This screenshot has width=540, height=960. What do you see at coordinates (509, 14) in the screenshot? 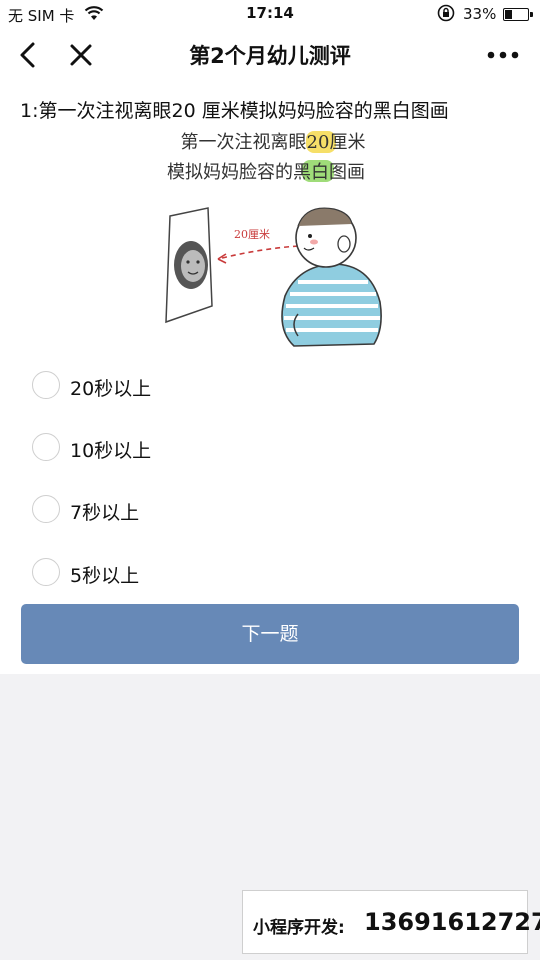
I see `battery-fill` at bounding box center [509, 14].